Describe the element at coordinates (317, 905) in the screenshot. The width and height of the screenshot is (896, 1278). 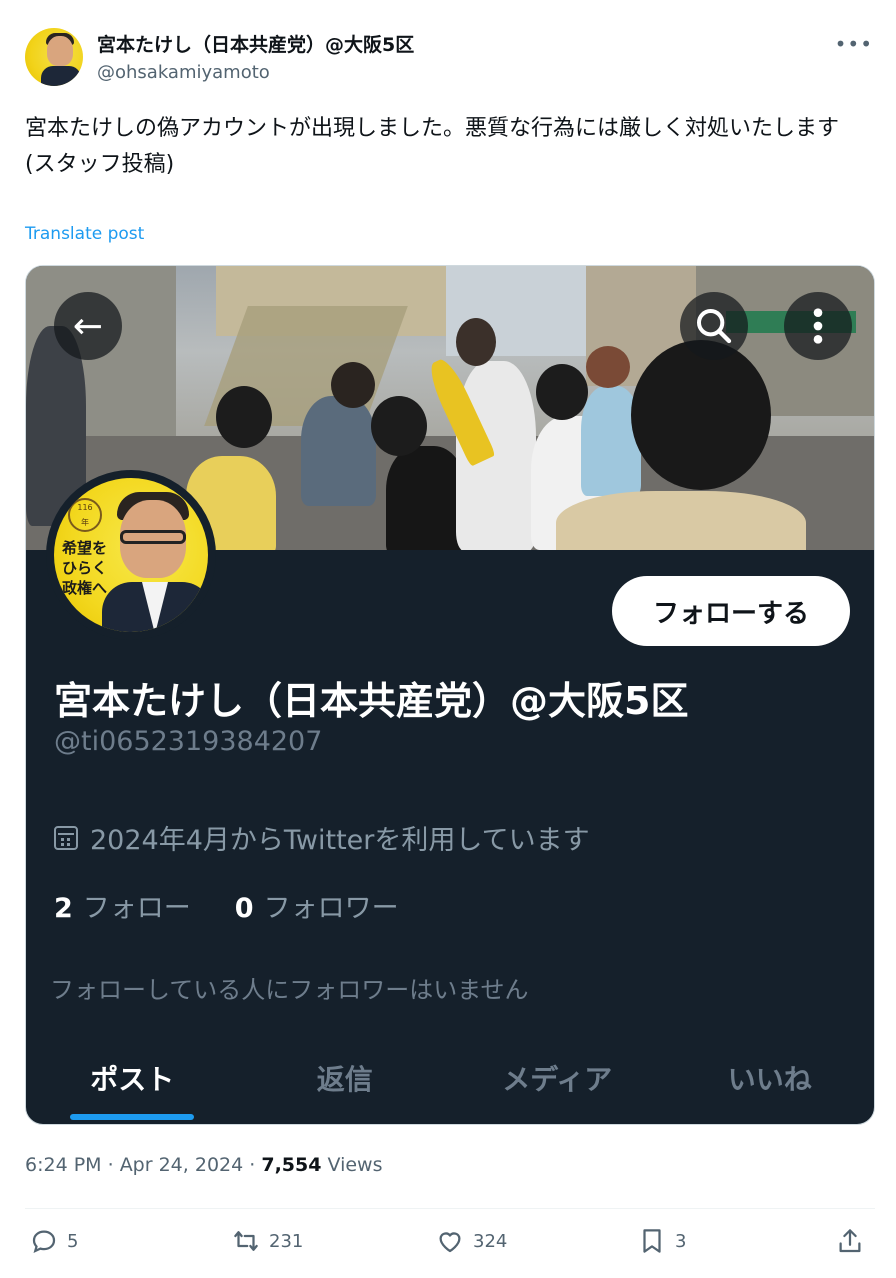
I see `followers-count: 0 フォロワー` at that location.